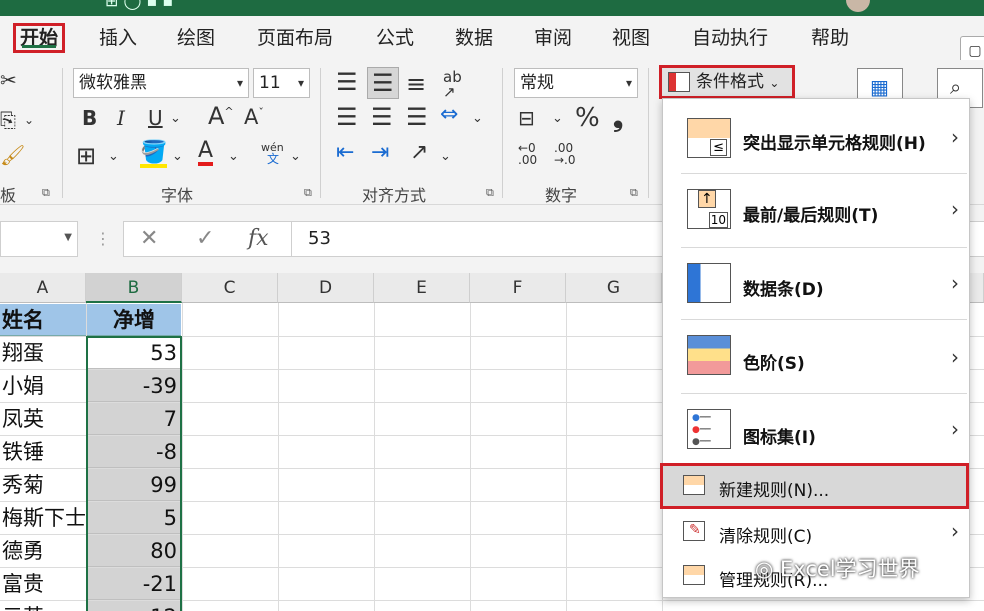 This screenshot has height=611, width=984. Describe the element at coordinates (272, 153) in the screenshot. I see `phonetic-icon: wén 文` at that location.